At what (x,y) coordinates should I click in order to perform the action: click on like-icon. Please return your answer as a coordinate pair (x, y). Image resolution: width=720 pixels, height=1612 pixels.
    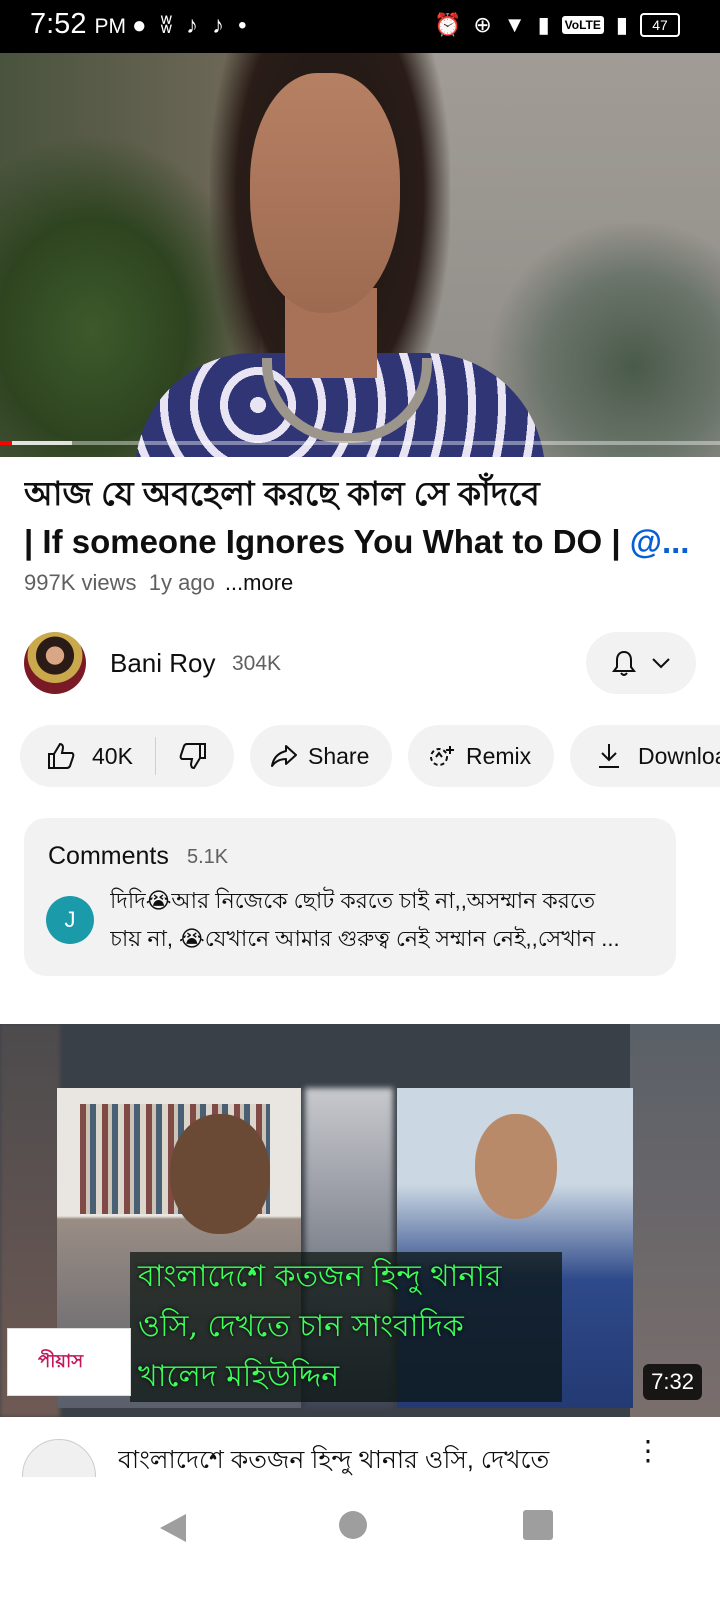
    Looking at the image, I should click on (61, 756).